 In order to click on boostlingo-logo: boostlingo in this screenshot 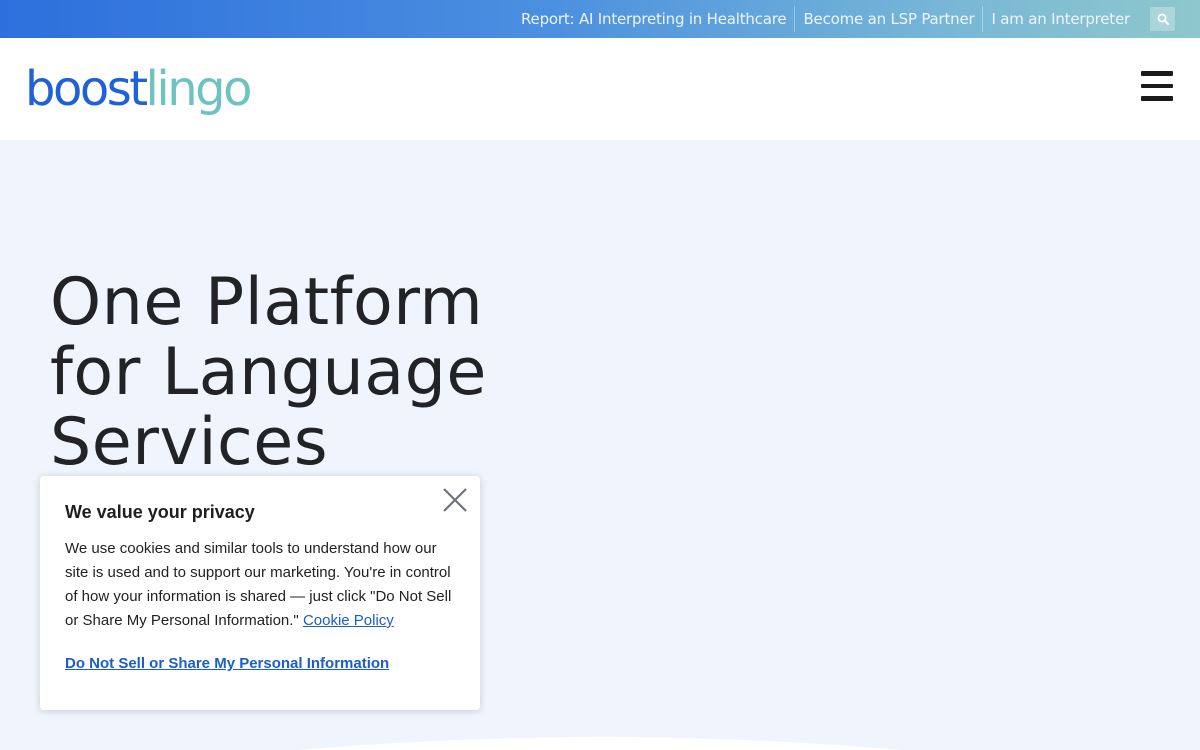, I will do `click(139, 89)`.